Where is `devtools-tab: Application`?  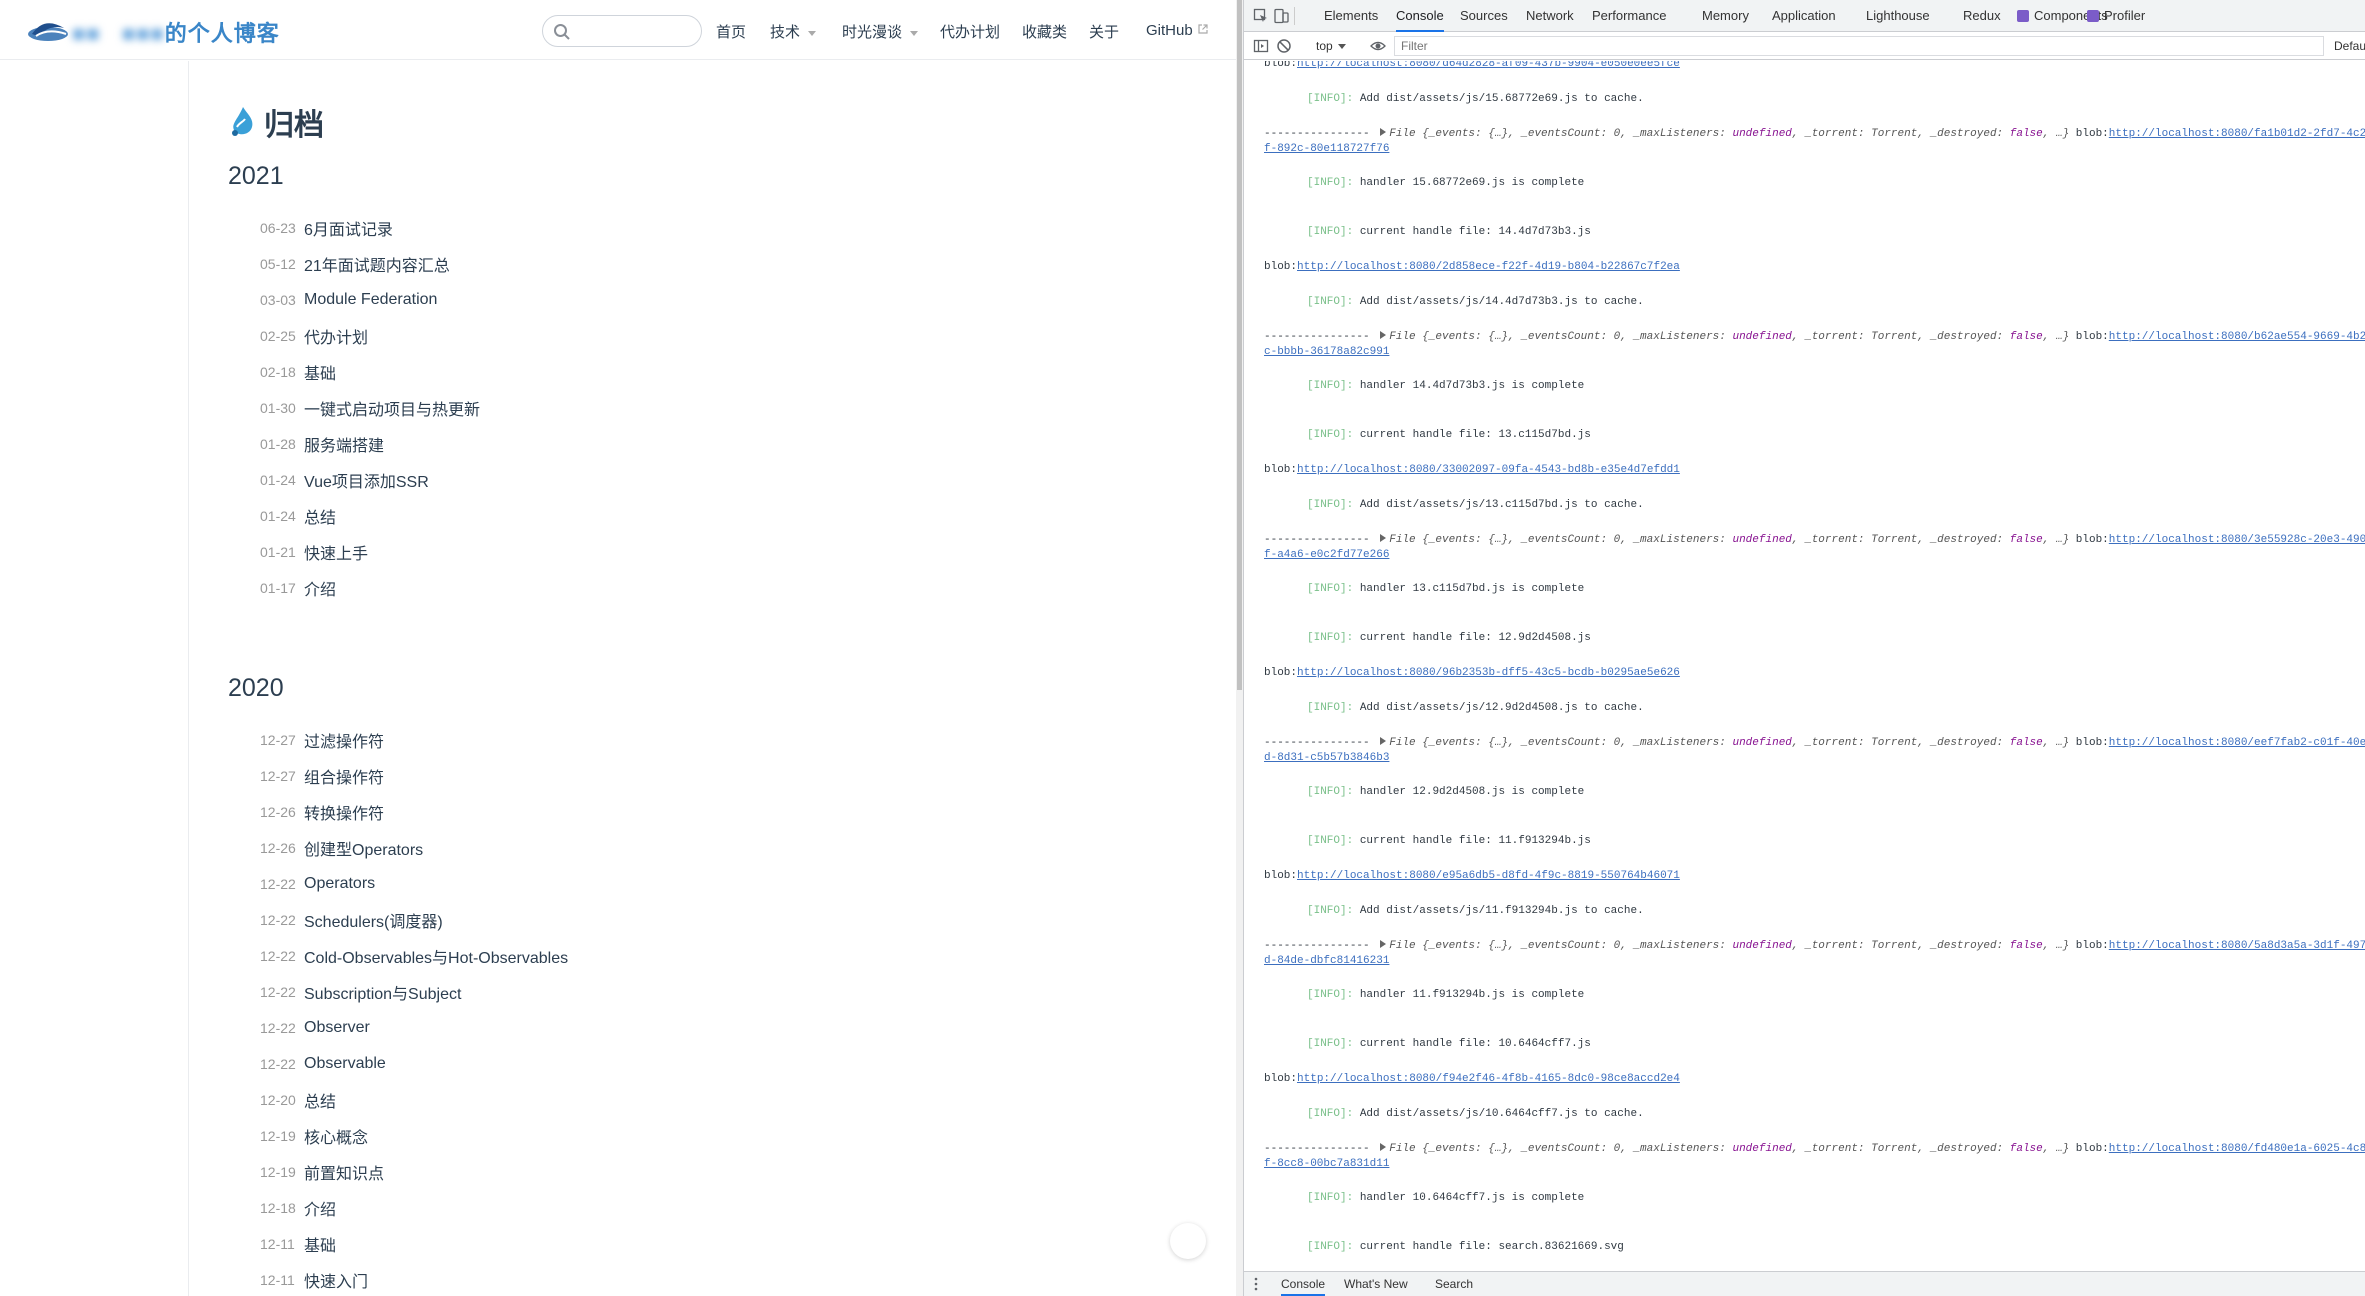 devtools-tab: Application is located at coordinates (1804, 16).